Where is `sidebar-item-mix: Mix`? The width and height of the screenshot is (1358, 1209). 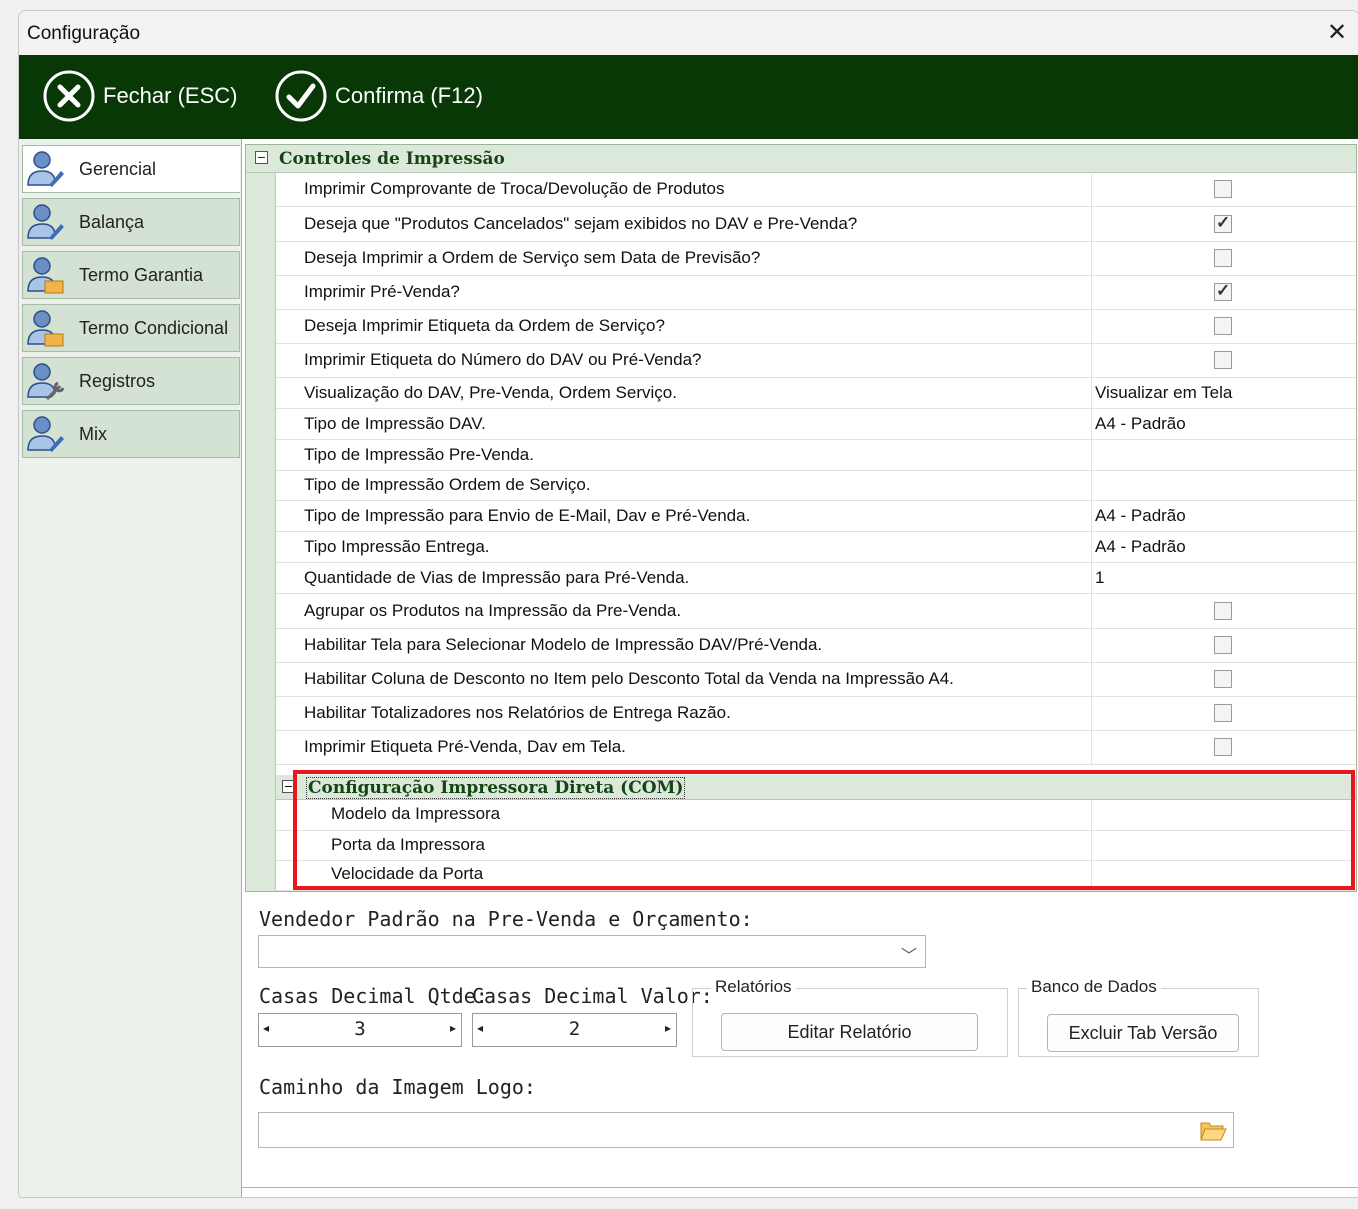
sidebar-item-mix: Mix is located at coordinates (131, 434).